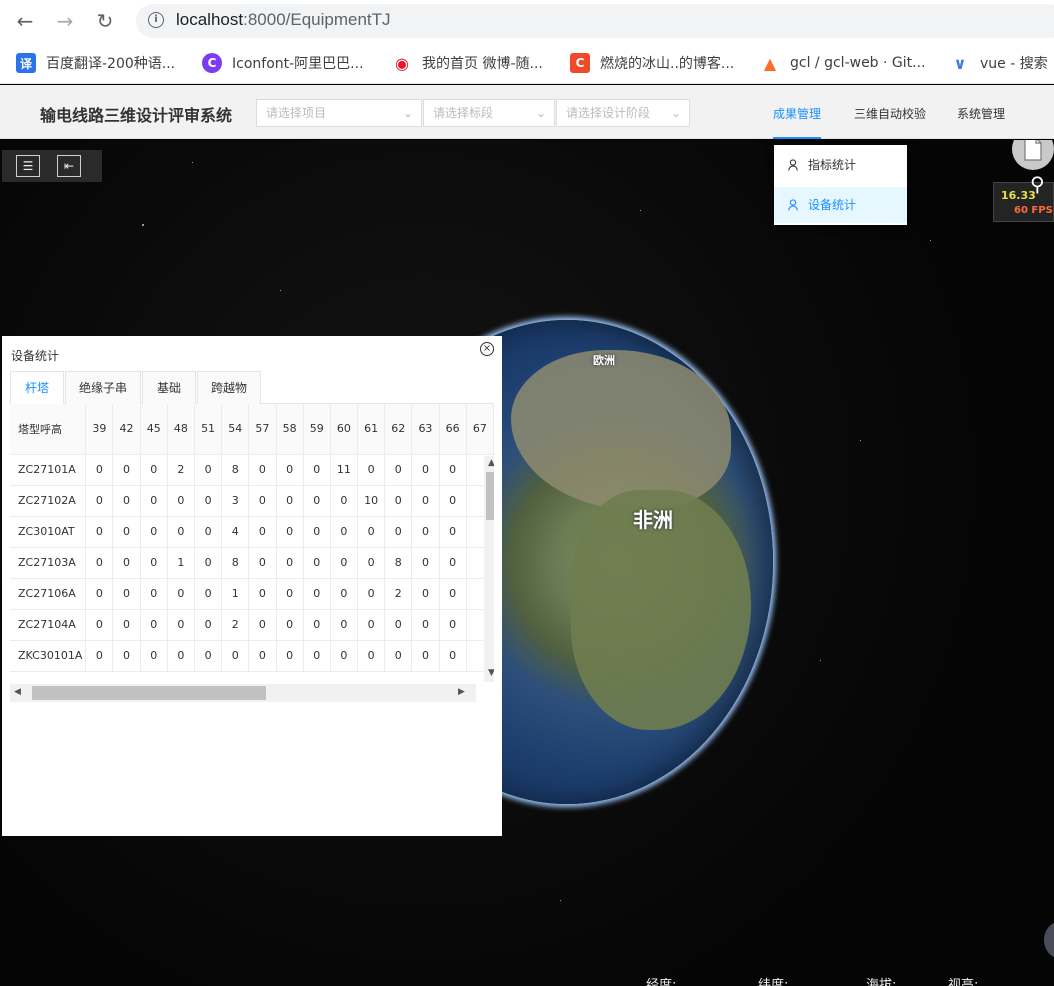  I want to click on land-europe, so click(621, 430).